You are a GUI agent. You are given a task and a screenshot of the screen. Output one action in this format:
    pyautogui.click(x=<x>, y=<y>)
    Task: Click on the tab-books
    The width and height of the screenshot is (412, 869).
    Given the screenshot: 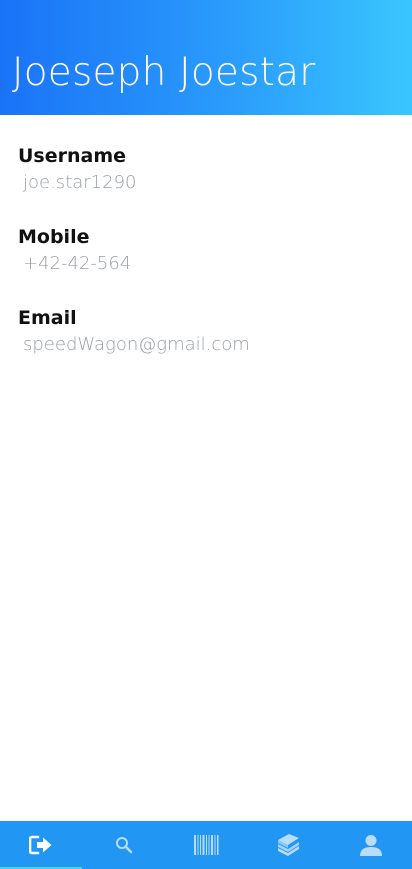 What is the action you would take?
    pyautogui.click(x=288, y=845)
    